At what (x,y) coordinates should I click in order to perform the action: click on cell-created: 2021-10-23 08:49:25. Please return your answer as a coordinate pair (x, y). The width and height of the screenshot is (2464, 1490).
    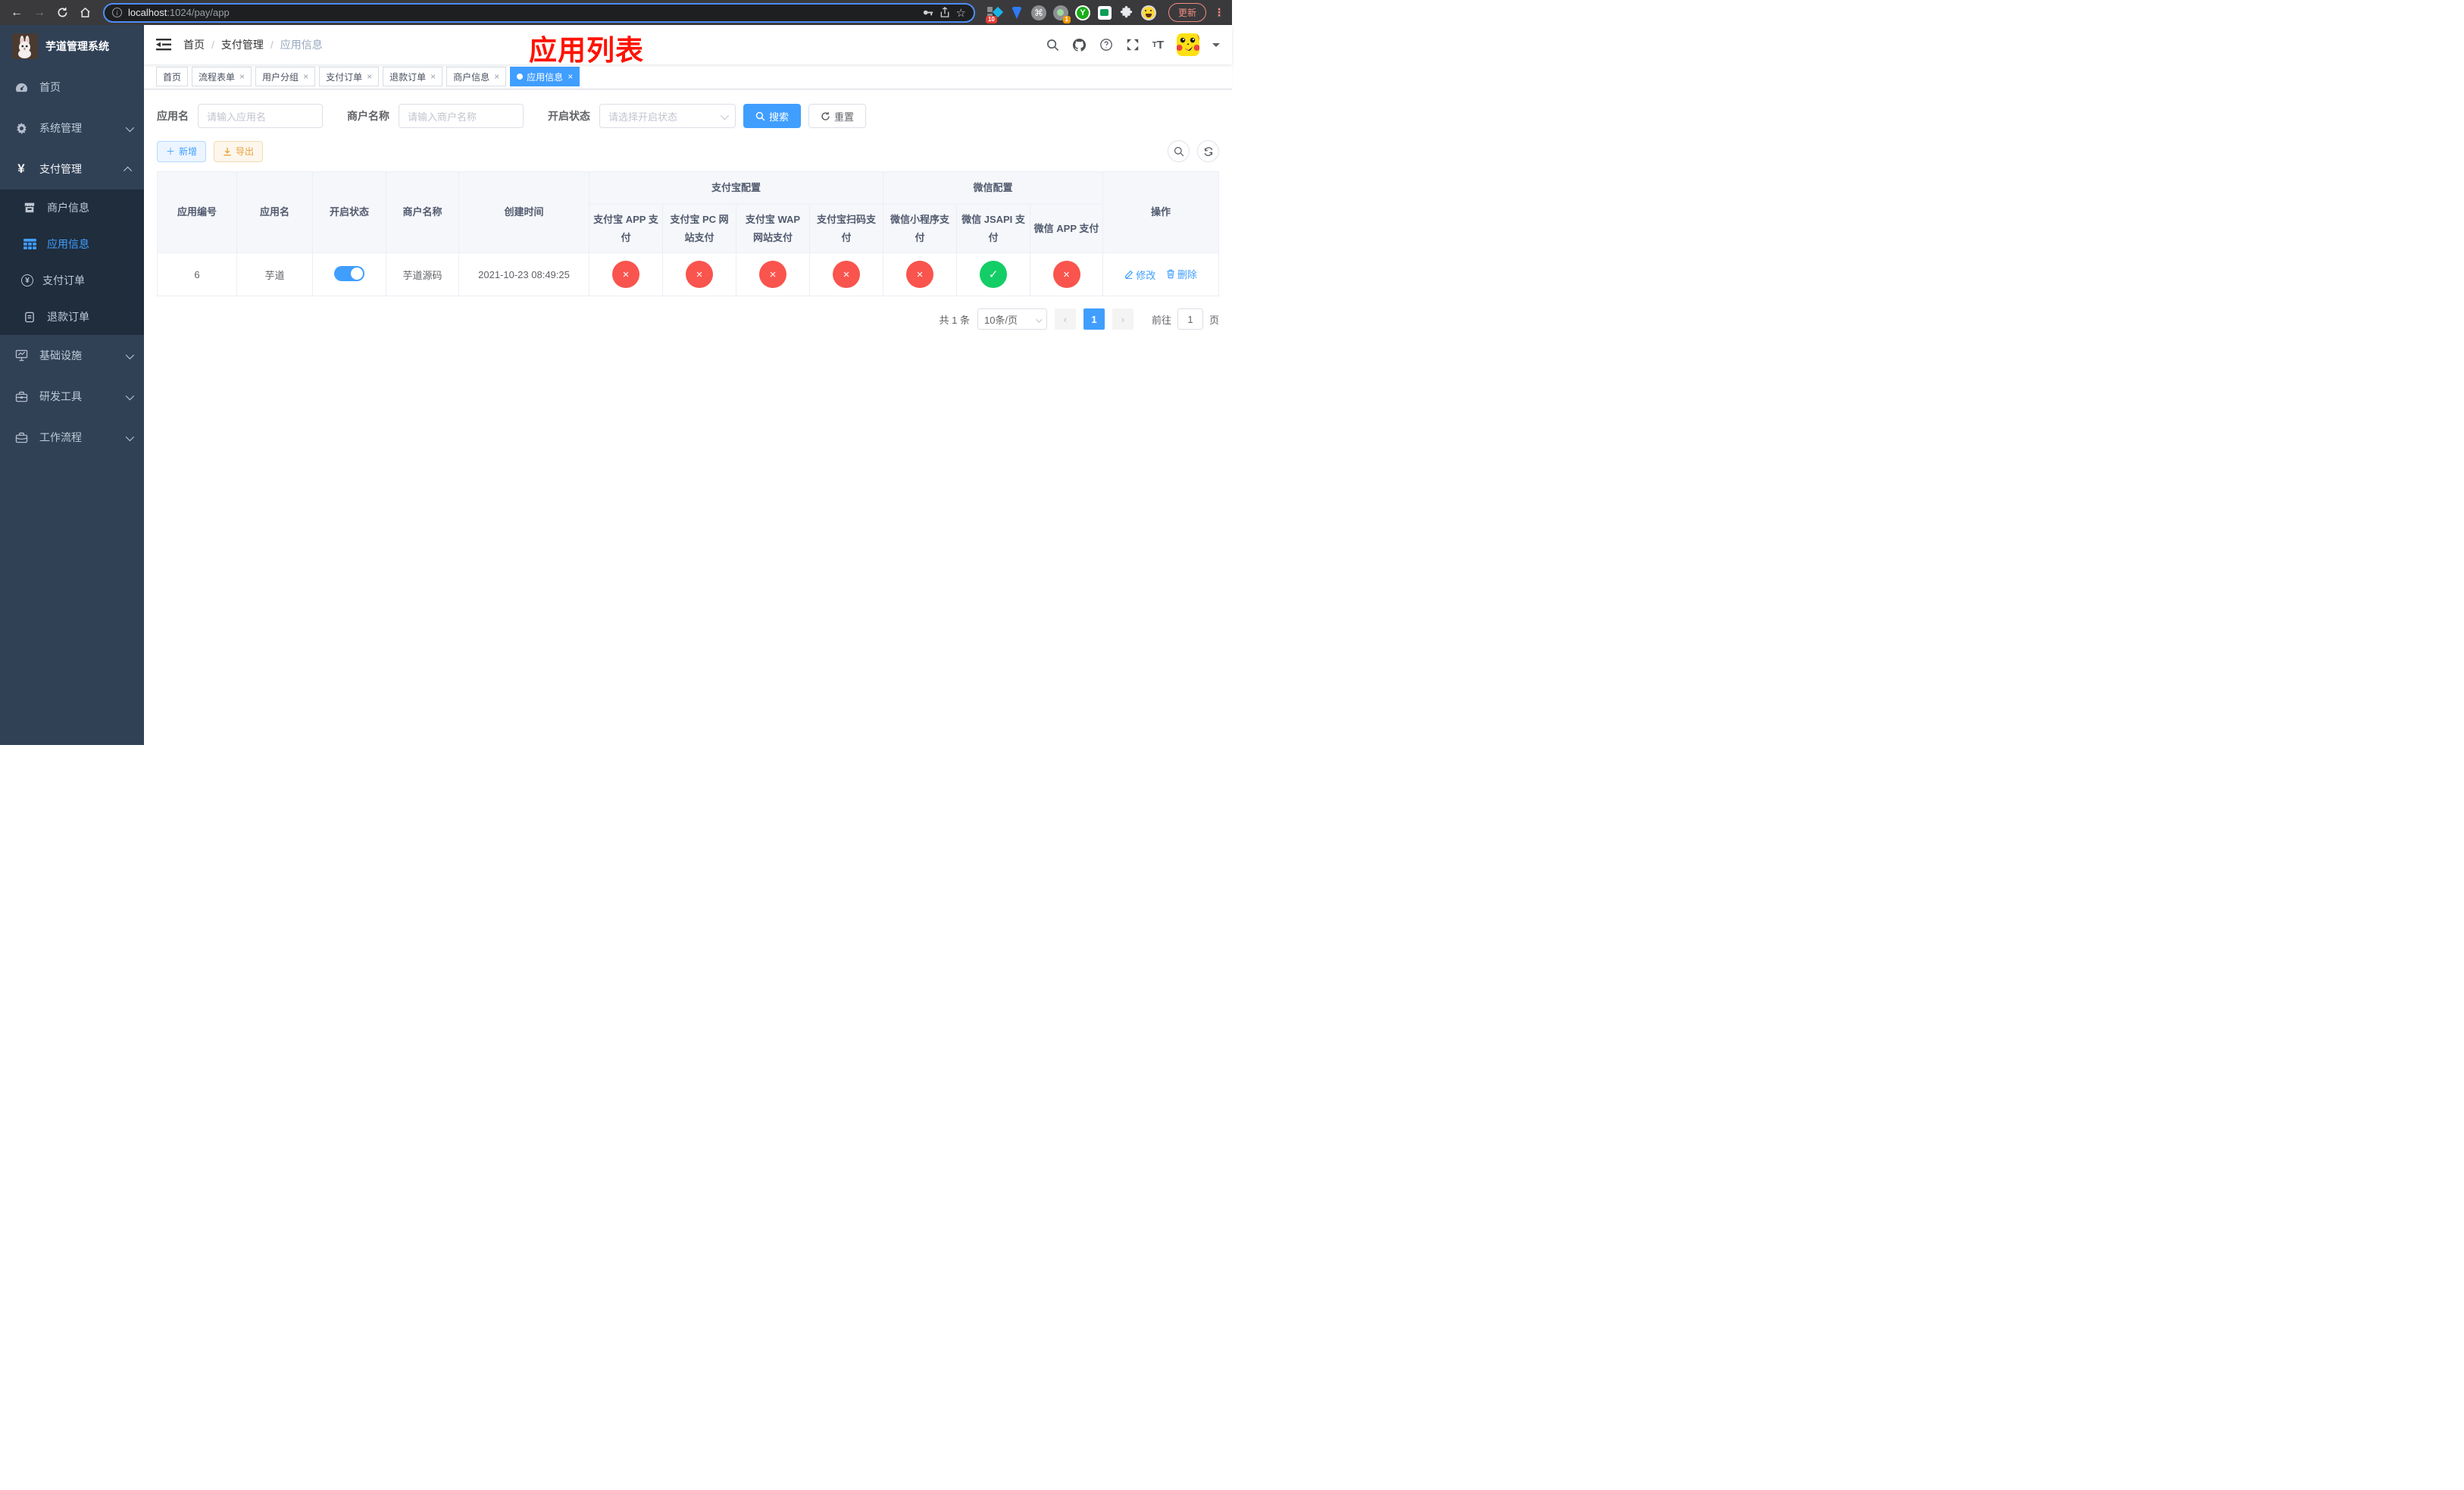
    Looking at the image, I should click on (523, 274).